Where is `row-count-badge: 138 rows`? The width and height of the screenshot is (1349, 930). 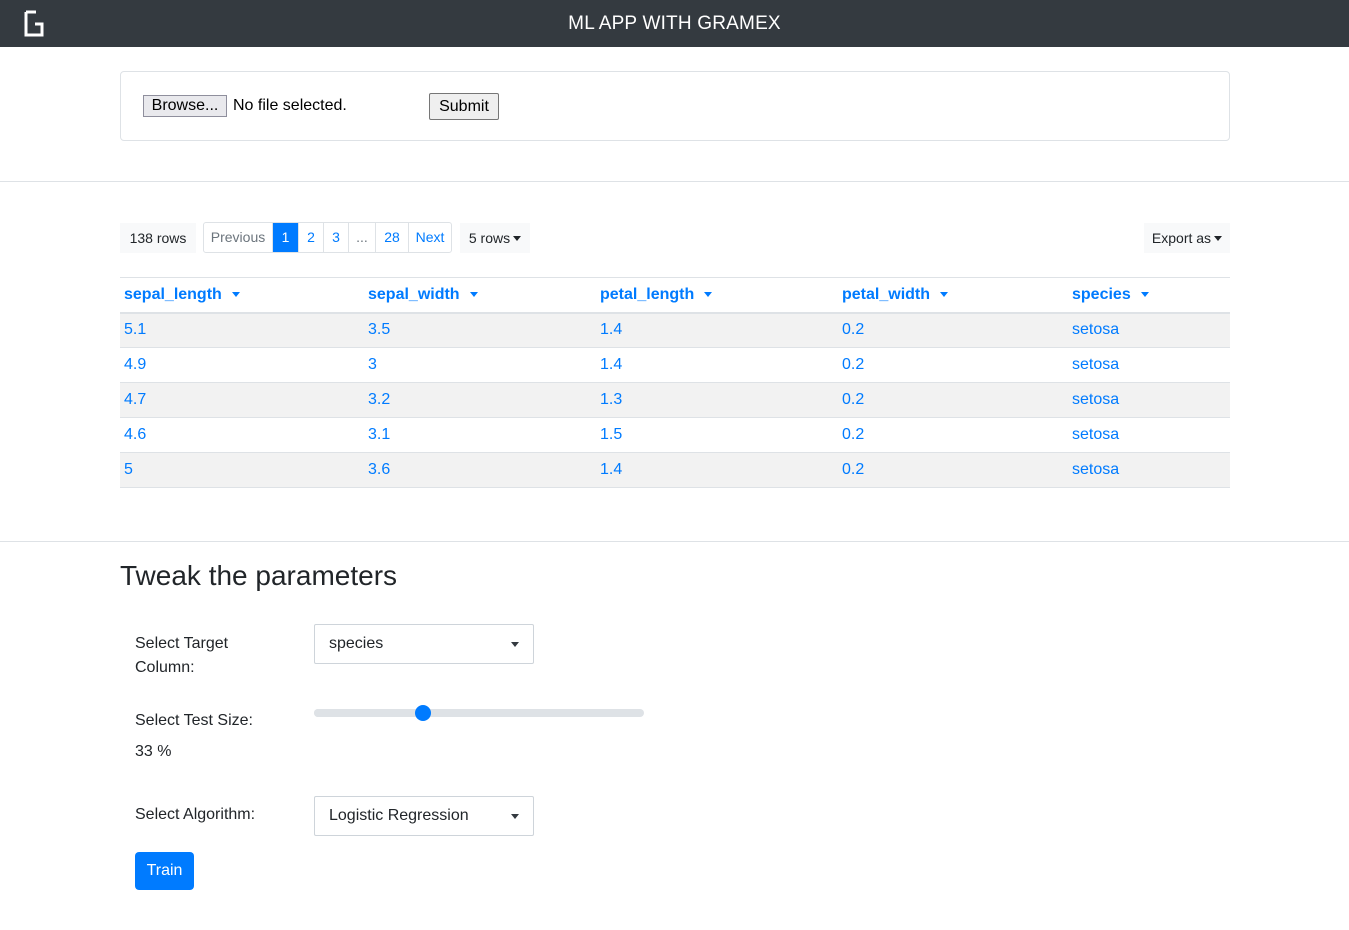
row-count-badge: 138 rows is located at coordinates (158, 238).